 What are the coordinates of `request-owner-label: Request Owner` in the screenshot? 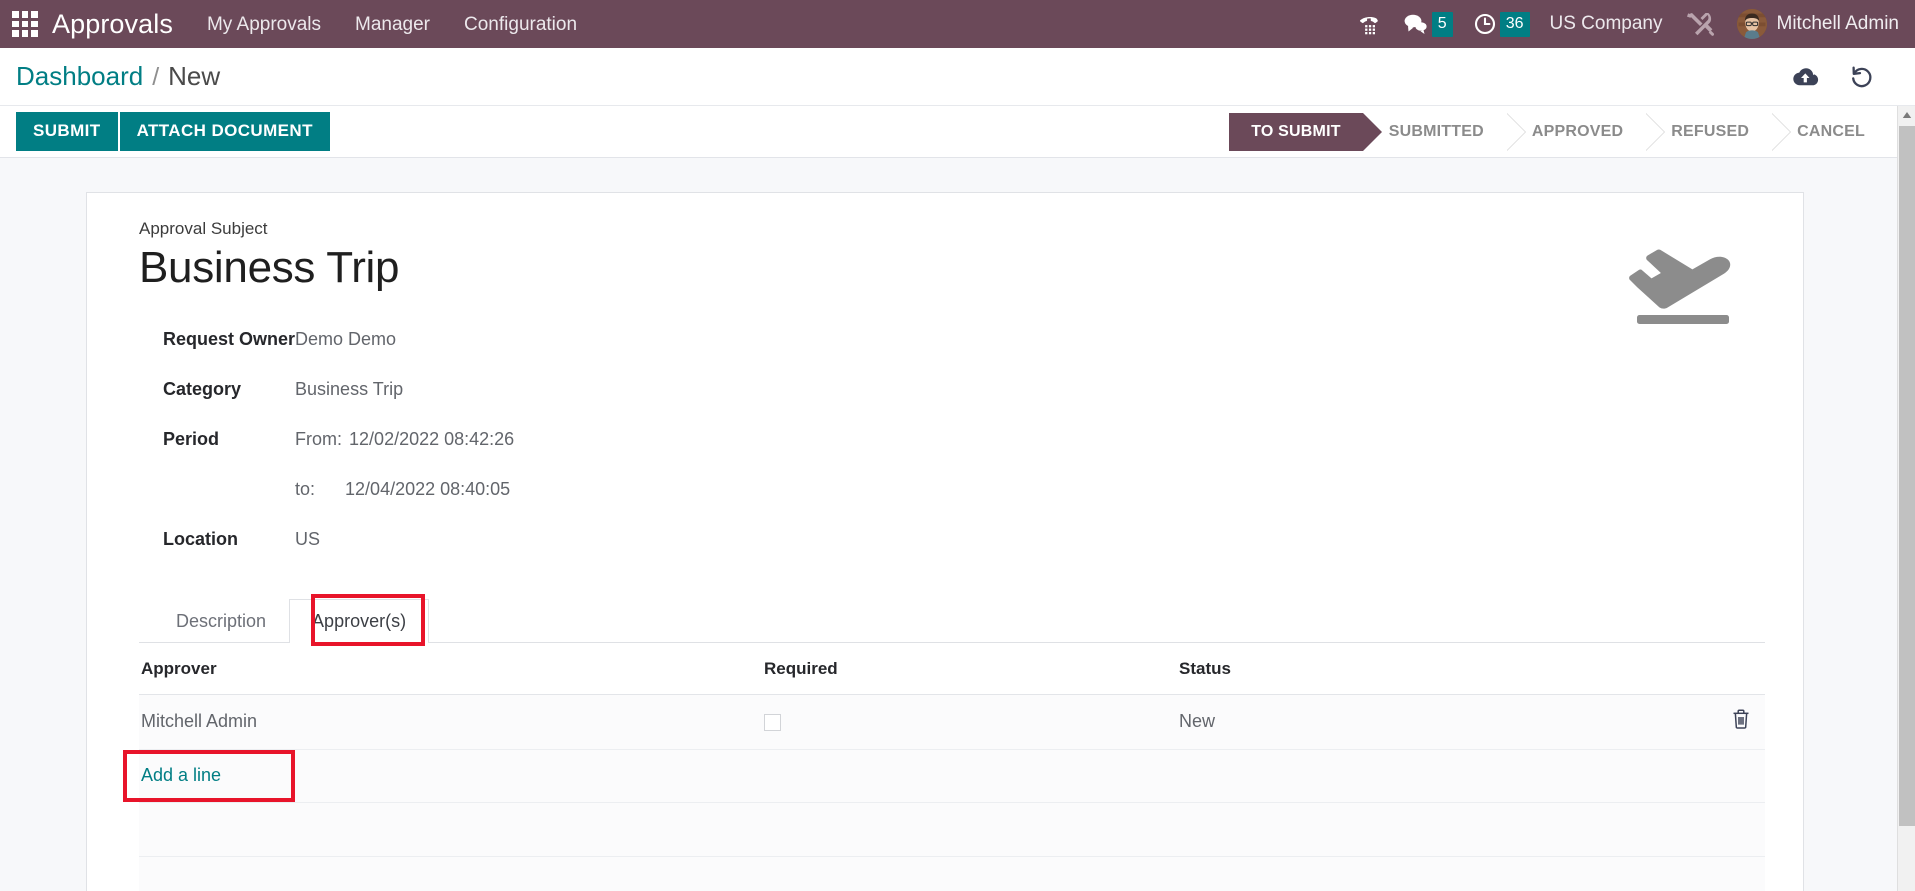 It's located at (229, 338).